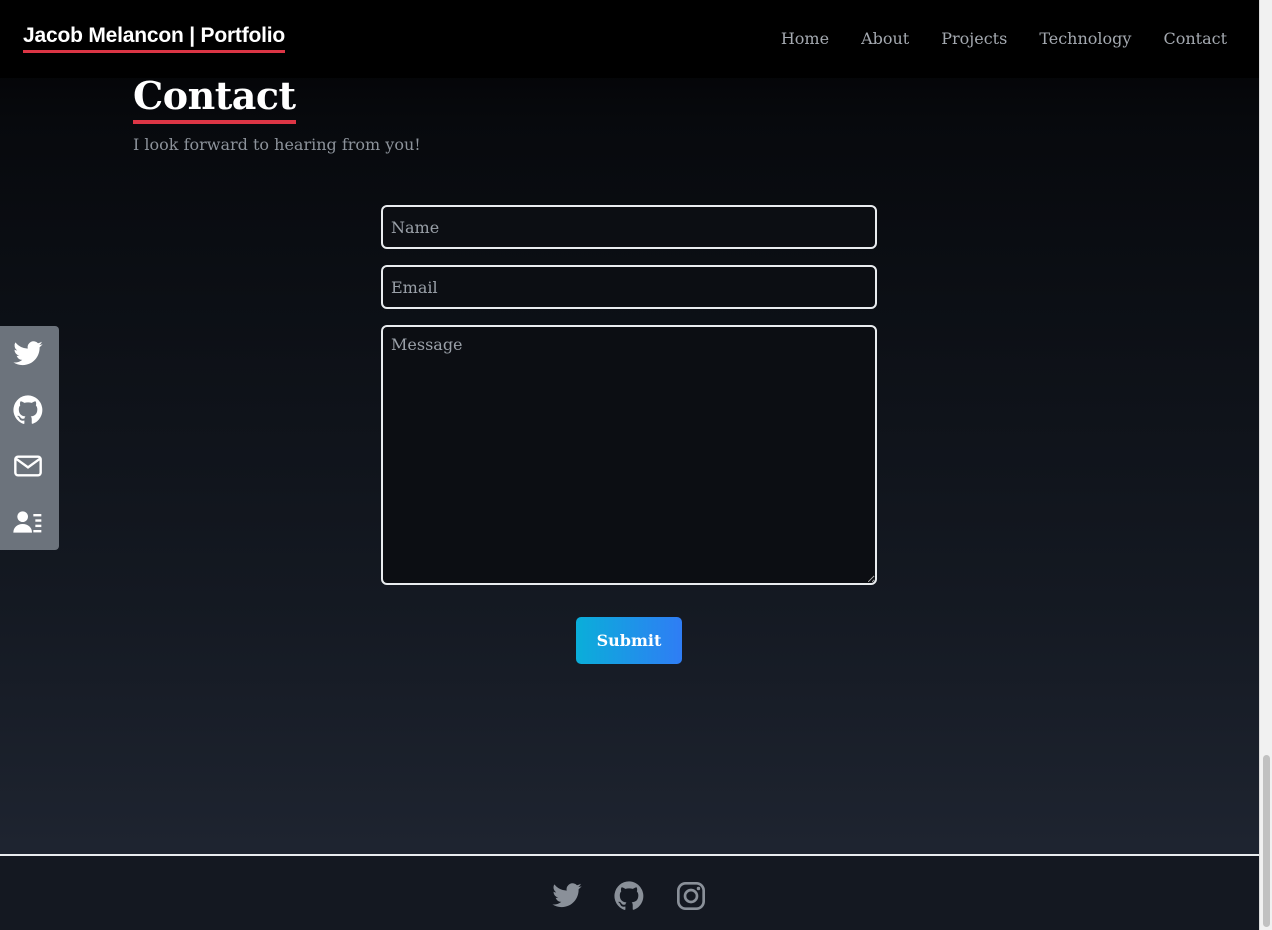 This screenshot has height=930, width=1272. I want to click on brand-logo: Jacob Melancon | Portfolio, so click(154, 38).